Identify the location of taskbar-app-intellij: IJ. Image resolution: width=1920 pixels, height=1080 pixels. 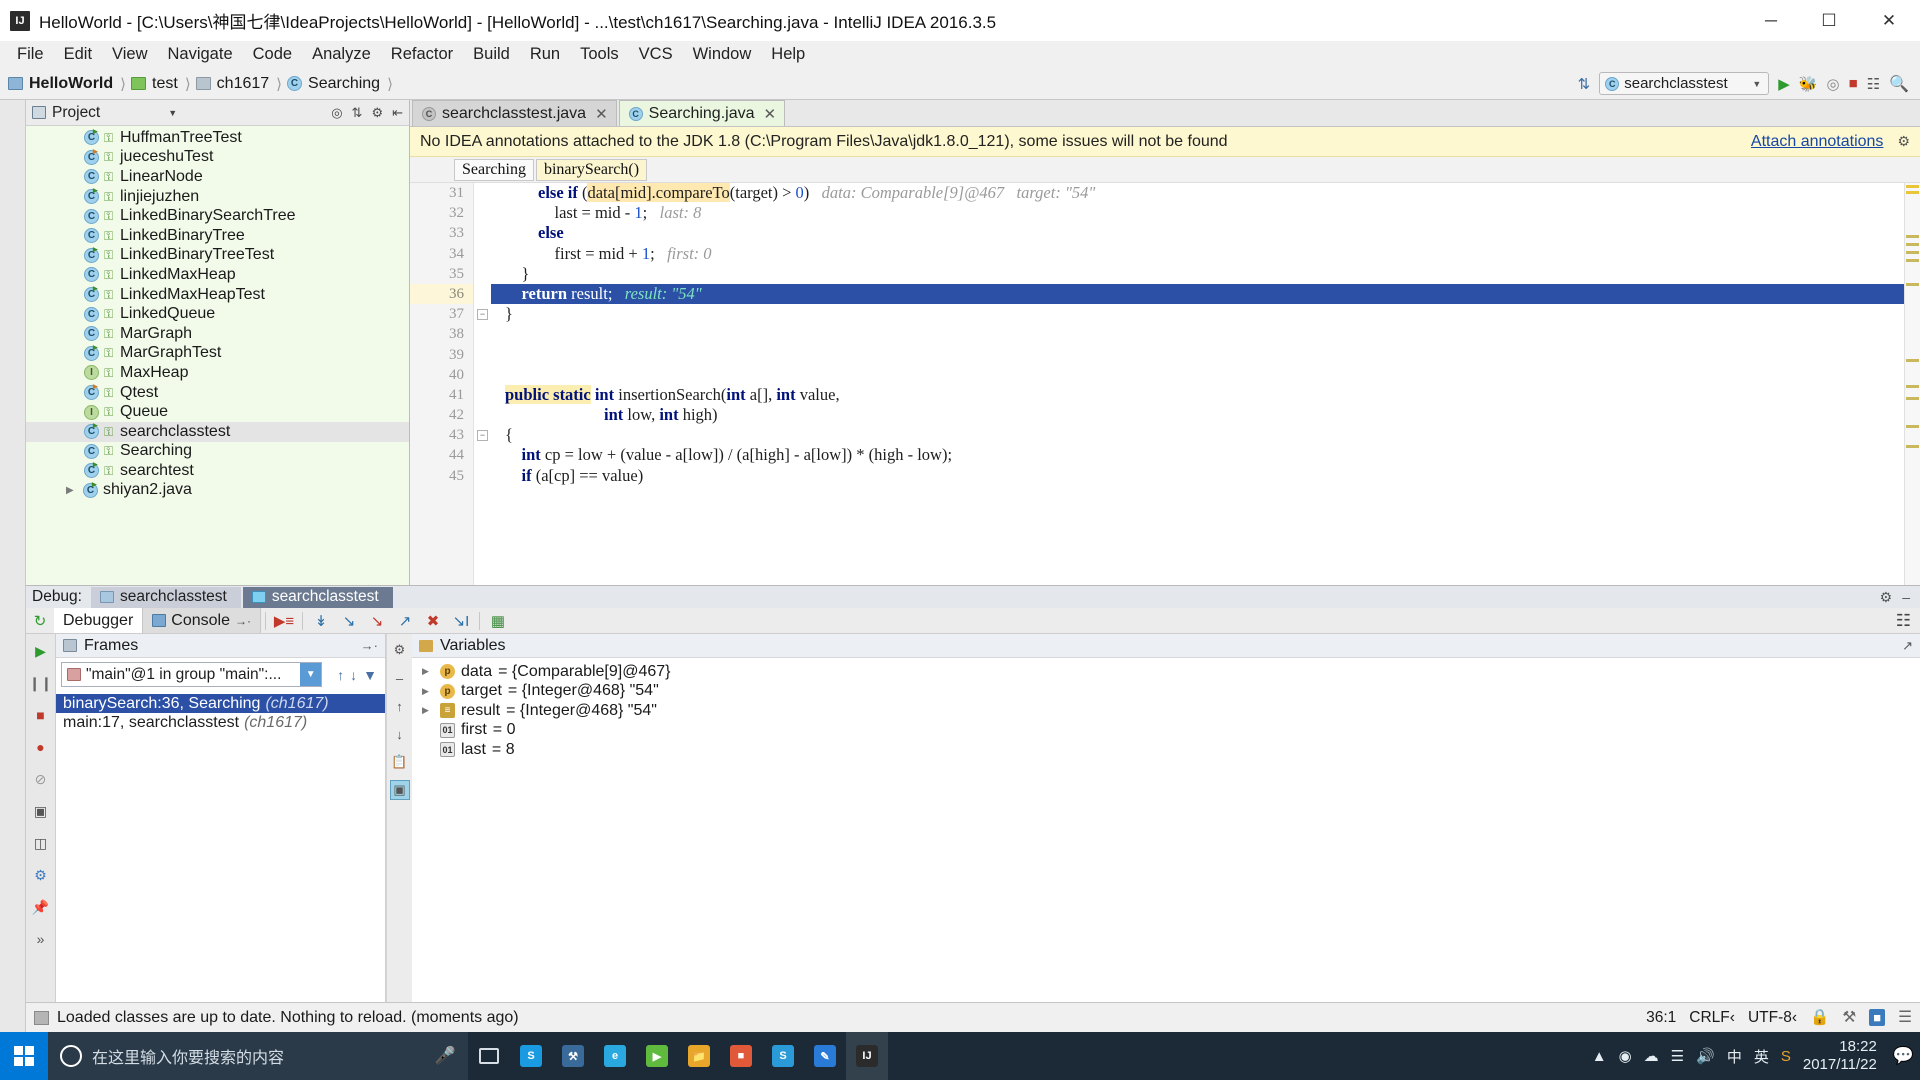
(867, 1056).